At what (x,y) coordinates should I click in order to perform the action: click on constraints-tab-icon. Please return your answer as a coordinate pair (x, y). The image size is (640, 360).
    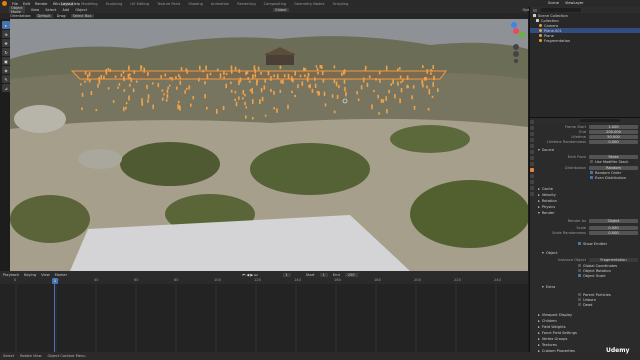
    Looking at the image, I should click on (532, 182).